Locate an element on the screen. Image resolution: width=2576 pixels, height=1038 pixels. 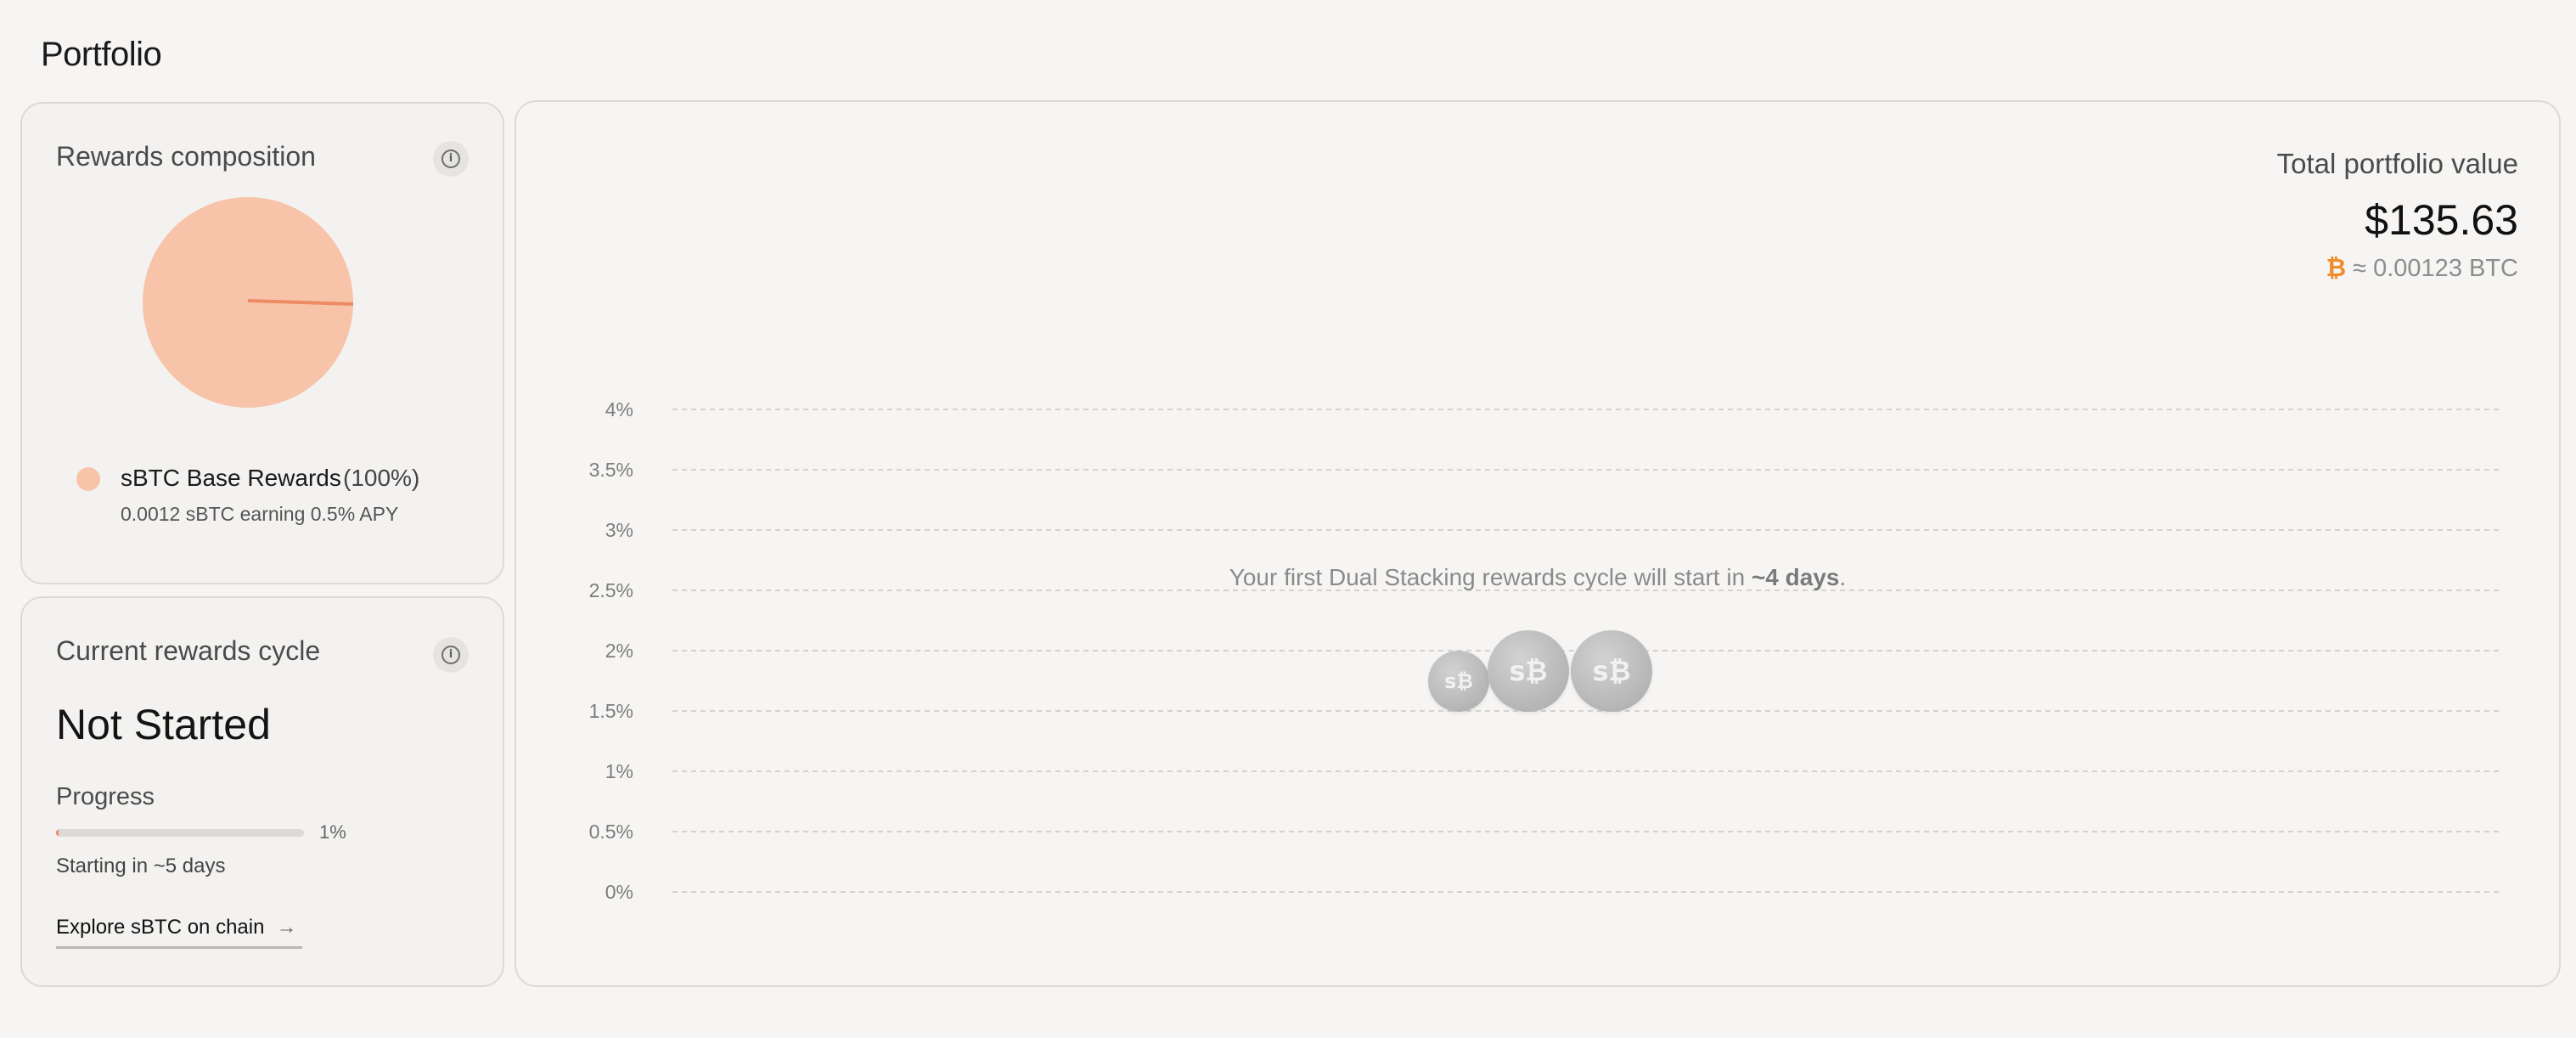
progress-fill is located at coordinates (57, 833).